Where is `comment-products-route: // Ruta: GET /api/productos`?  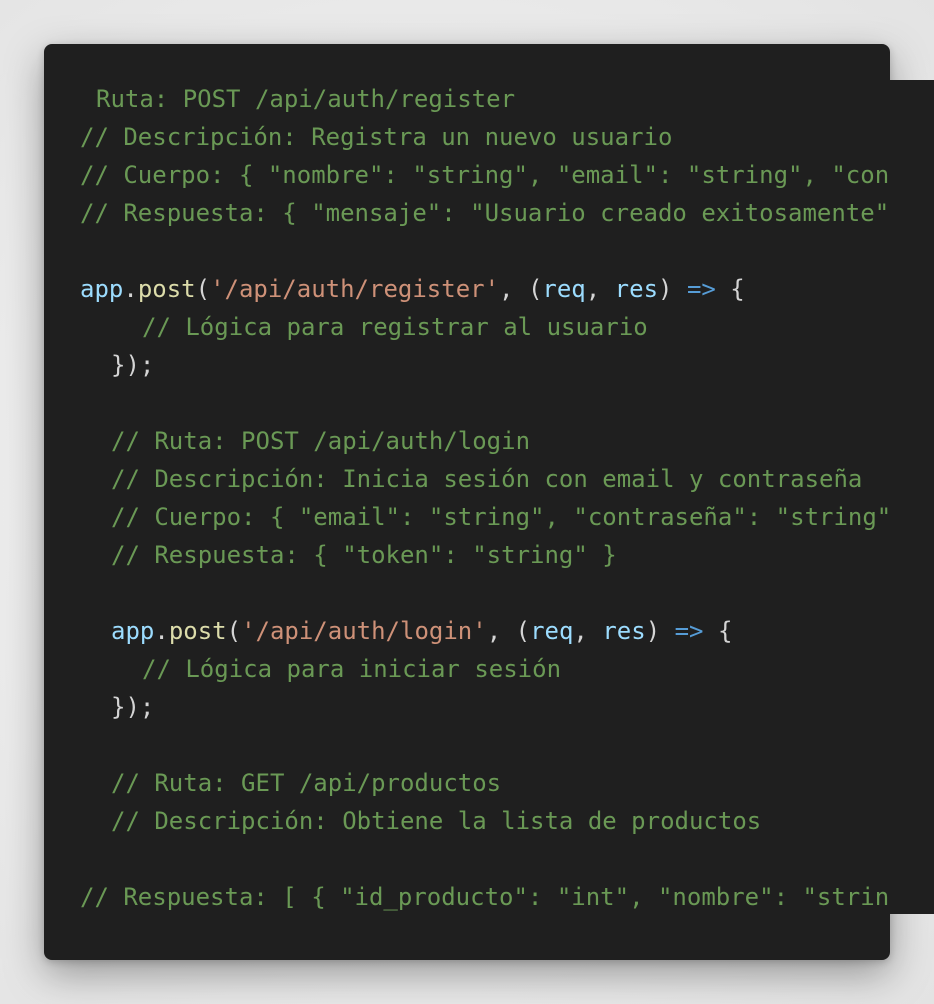 comment-products-route: // Ruta: GET /api/productos is located at coordinates (306, 783).